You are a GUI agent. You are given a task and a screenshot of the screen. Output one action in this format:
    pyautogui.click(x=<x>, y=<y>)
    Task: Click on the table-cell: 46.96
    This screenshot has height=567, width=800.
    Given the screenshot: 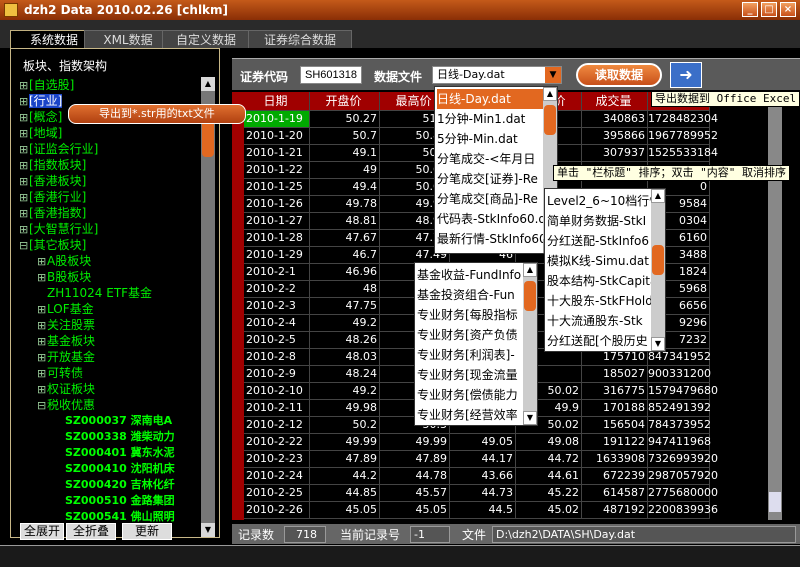 What is the action you would take?
    pyautogui.click(x=345, y=272)
    